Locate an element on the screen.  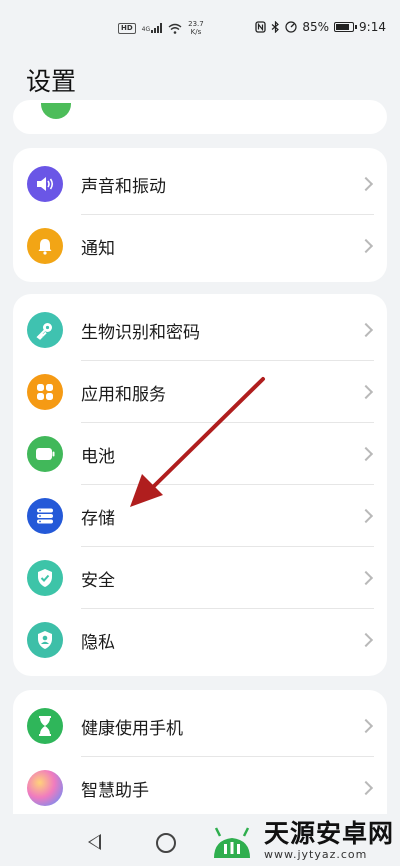
settings-item-biometrics-password: 生物识别和密码 is located at coordinates (200, 330).